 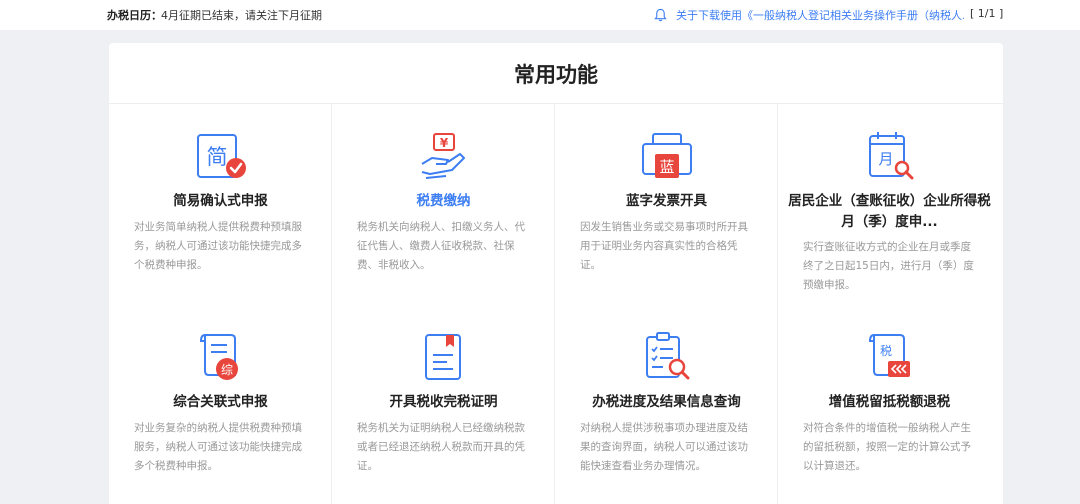 What do you see at coordinates (668, 356) in the screenshot?
I see `progress-query-icon` at bounding box center [668, 356].